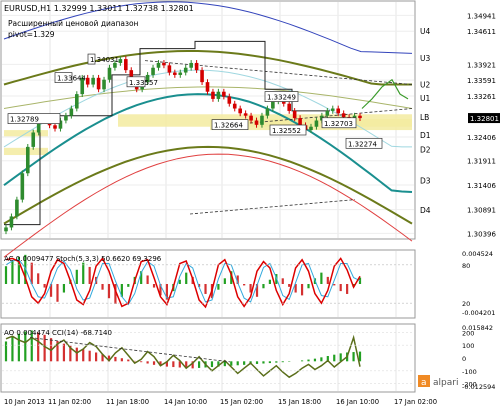 The width and height of the screenshot is (500, 408). What do you see at coordinates (481, 32) in the screenshot?
I see `price-axis-label: 1.34611` at bounding box center [481, 32].